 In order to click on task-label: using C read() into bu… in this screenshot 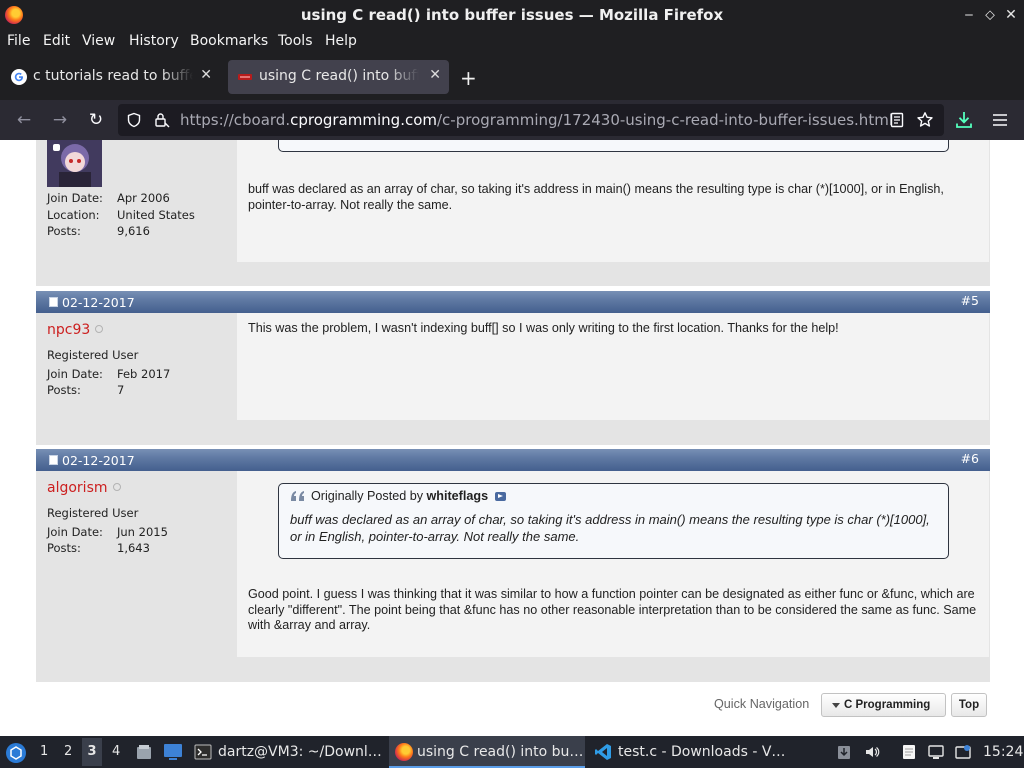, I will do `click(500, 752)`.